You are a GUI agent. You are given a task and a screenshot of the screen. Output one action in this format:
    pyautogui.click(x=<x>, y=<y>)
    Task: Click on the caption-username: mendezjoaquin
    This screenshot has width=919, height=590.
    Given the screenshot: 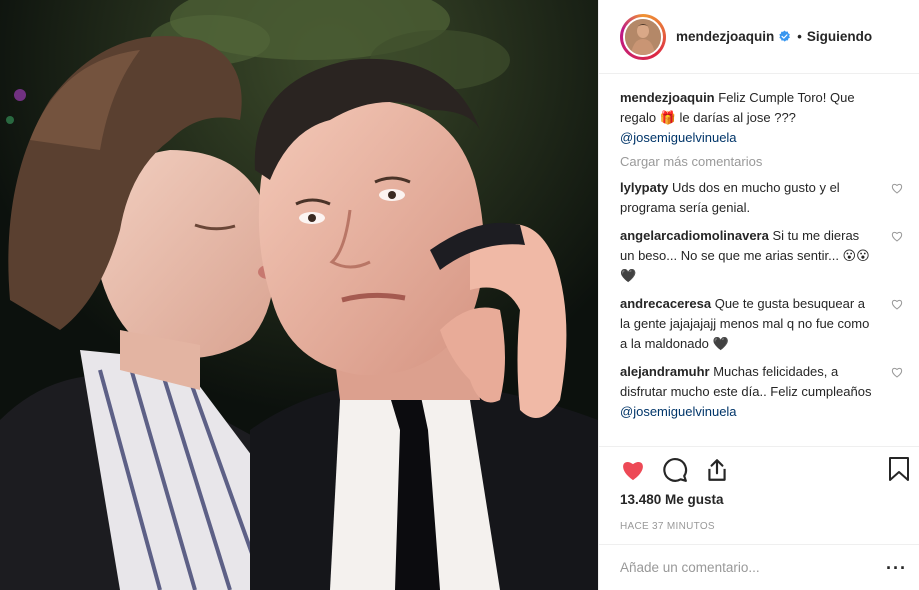 What is the action you would take?
    pyautogui.click(x=667, y=97)
    